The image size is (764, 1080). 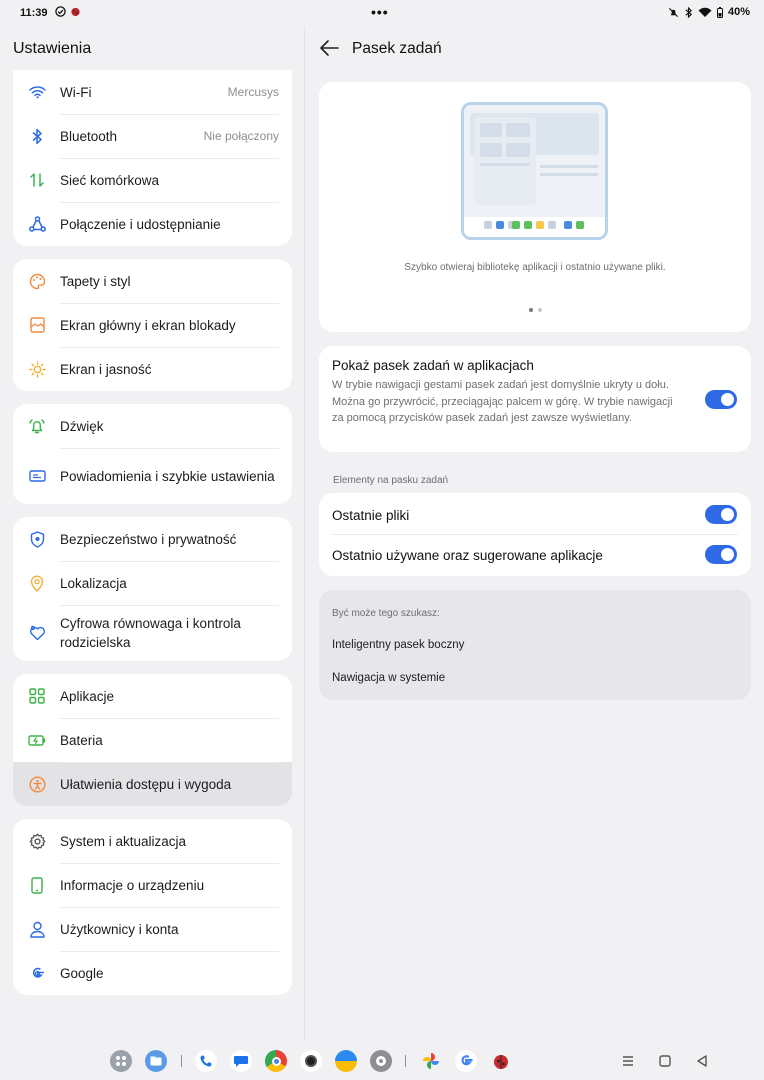 What do you see at coordinates (152, 136) in the screenshot?
I see `settings-item-bluetooth: Bluetooth Nie połączony` at bounding box center [152, 136].